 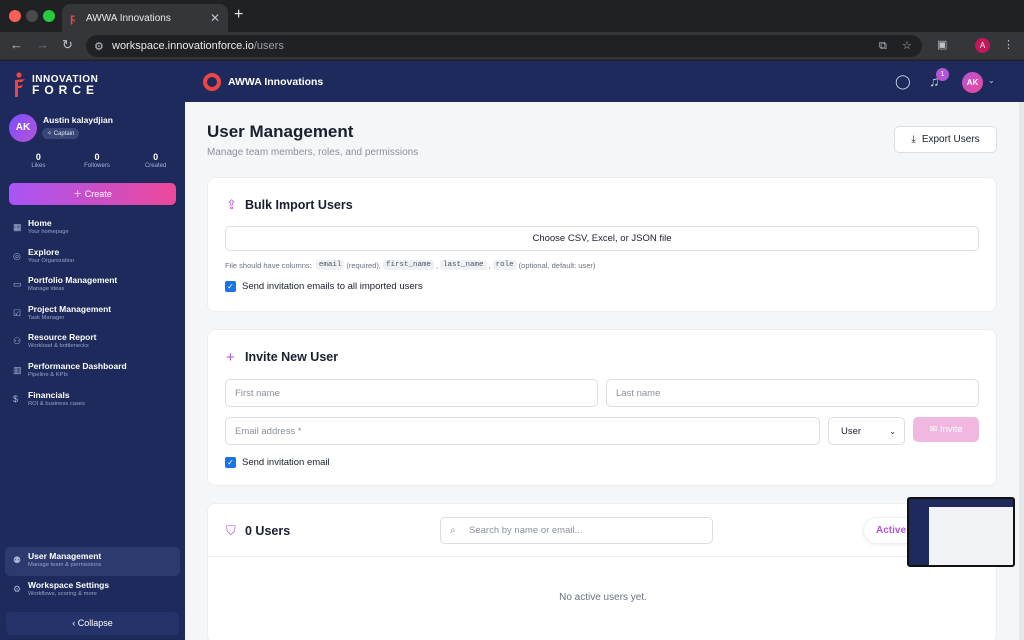 I want to click on user-cog-icon: ⚉, so click(x=17, y=560).